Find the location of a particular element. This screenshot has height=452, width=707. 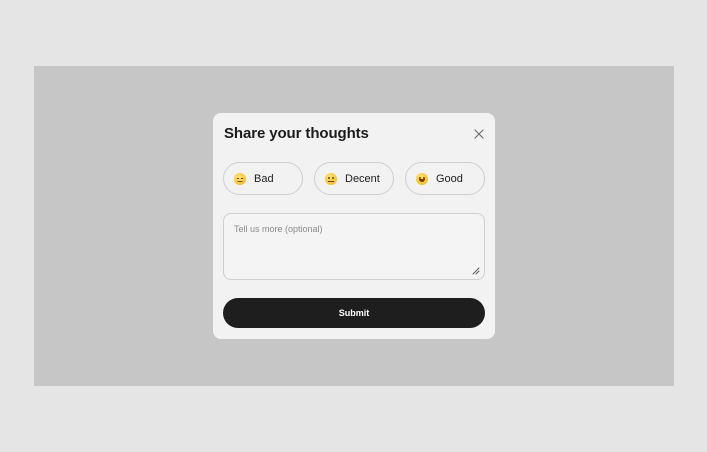

close-button is located at coordinates (479, 134).